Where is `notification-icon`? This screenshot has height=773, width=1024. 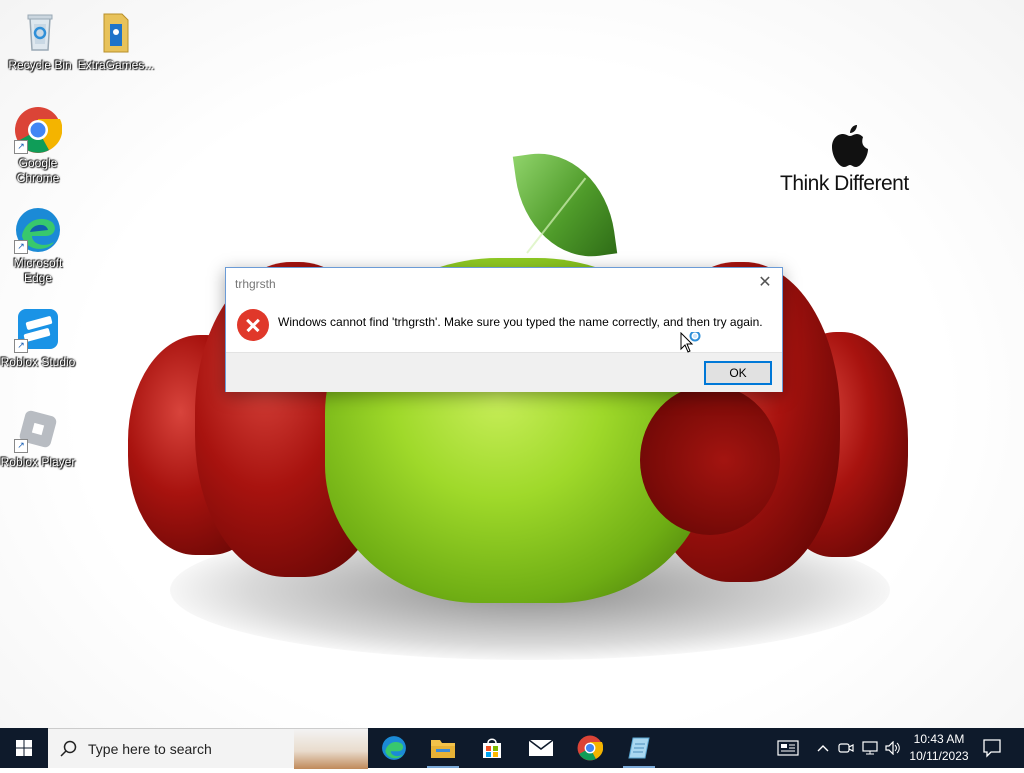 notification-icon is located at coordinates (992, 748).